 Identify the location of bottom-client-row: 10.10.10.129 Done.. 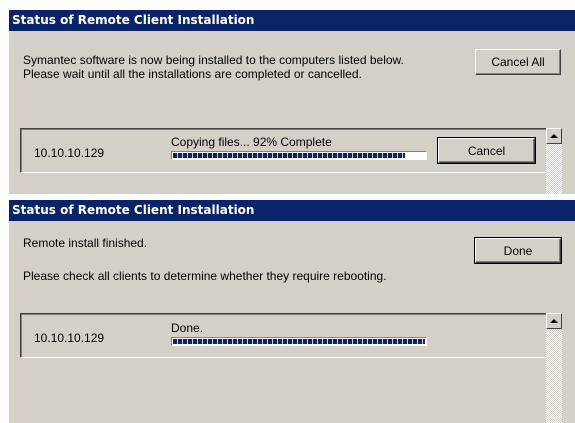
(283, 335).